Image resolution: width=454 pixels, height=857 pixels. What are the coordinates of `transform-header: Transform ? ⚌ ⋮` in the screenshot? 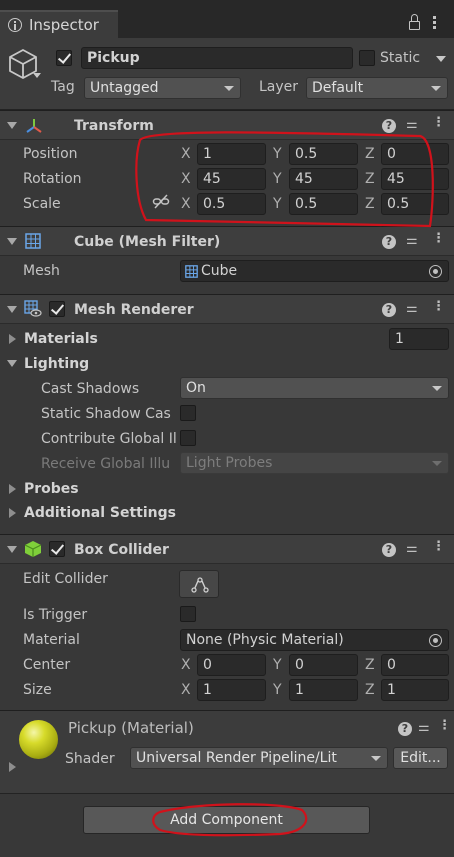 It's located at (227, 125).